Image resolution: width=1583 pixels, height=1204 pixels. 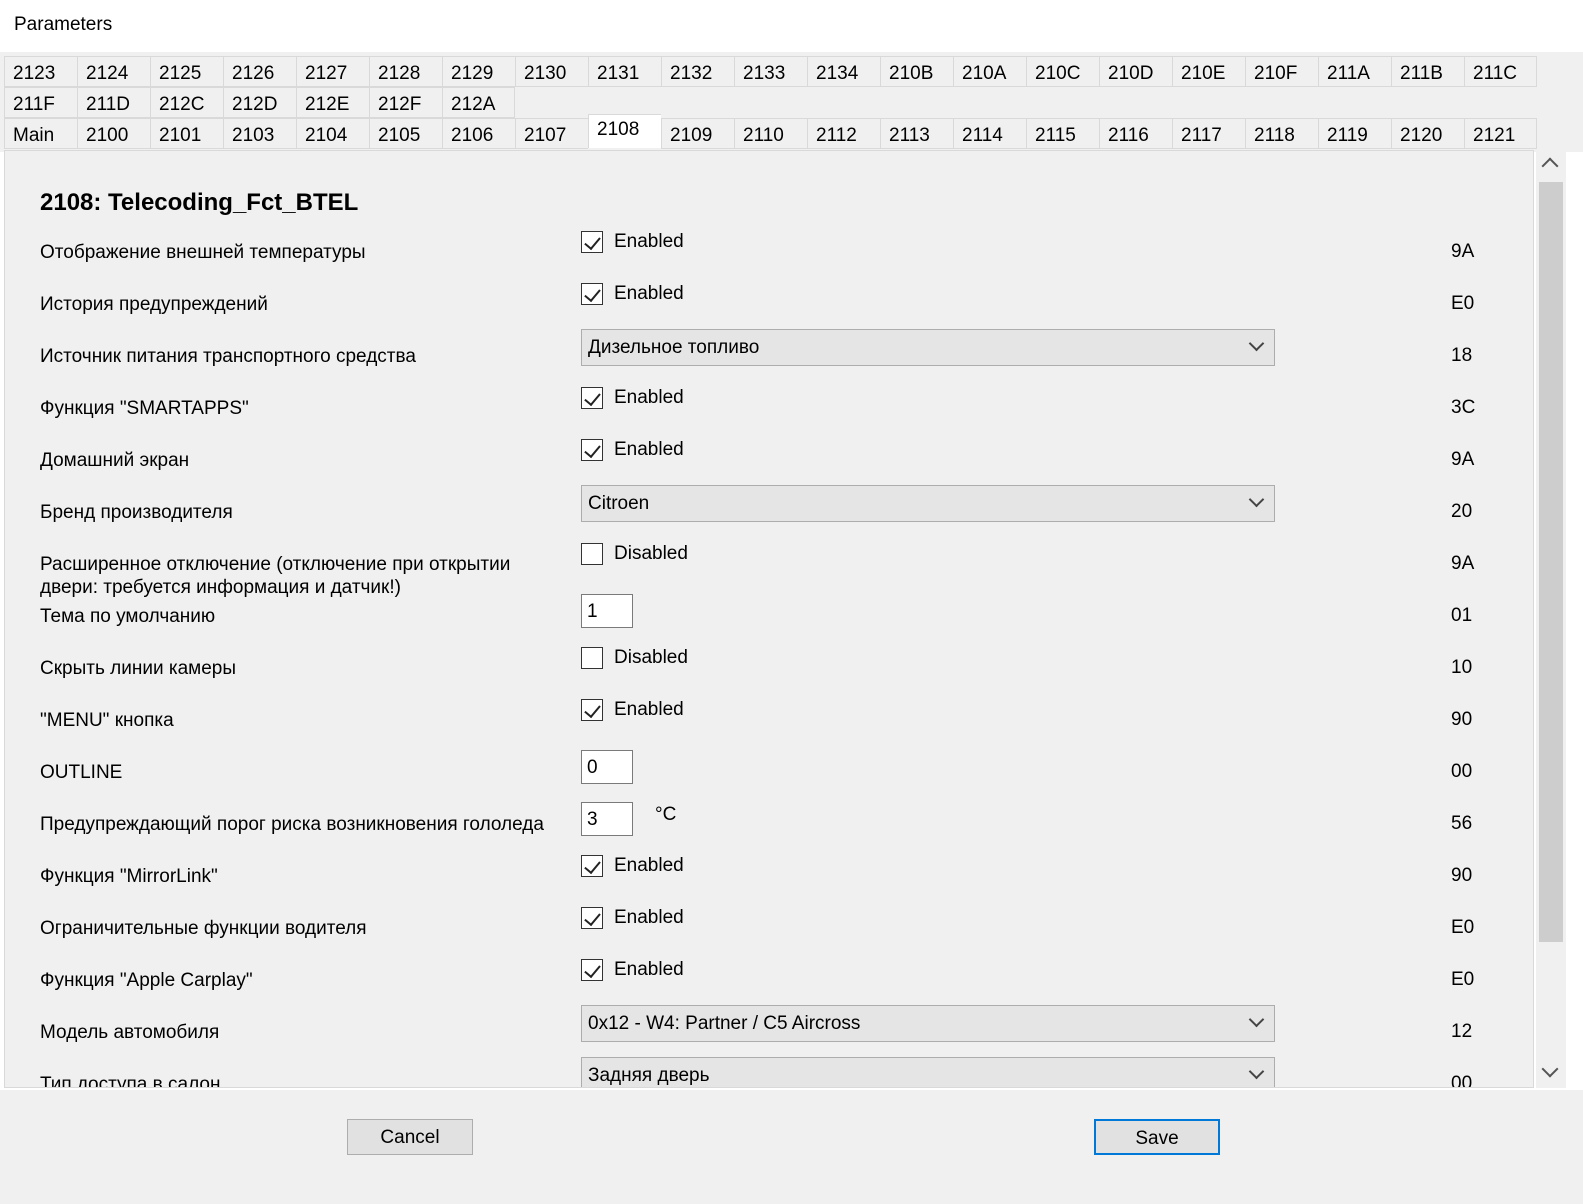 I want to click on vertical-scrollbar, so click(x=1551, y=619).